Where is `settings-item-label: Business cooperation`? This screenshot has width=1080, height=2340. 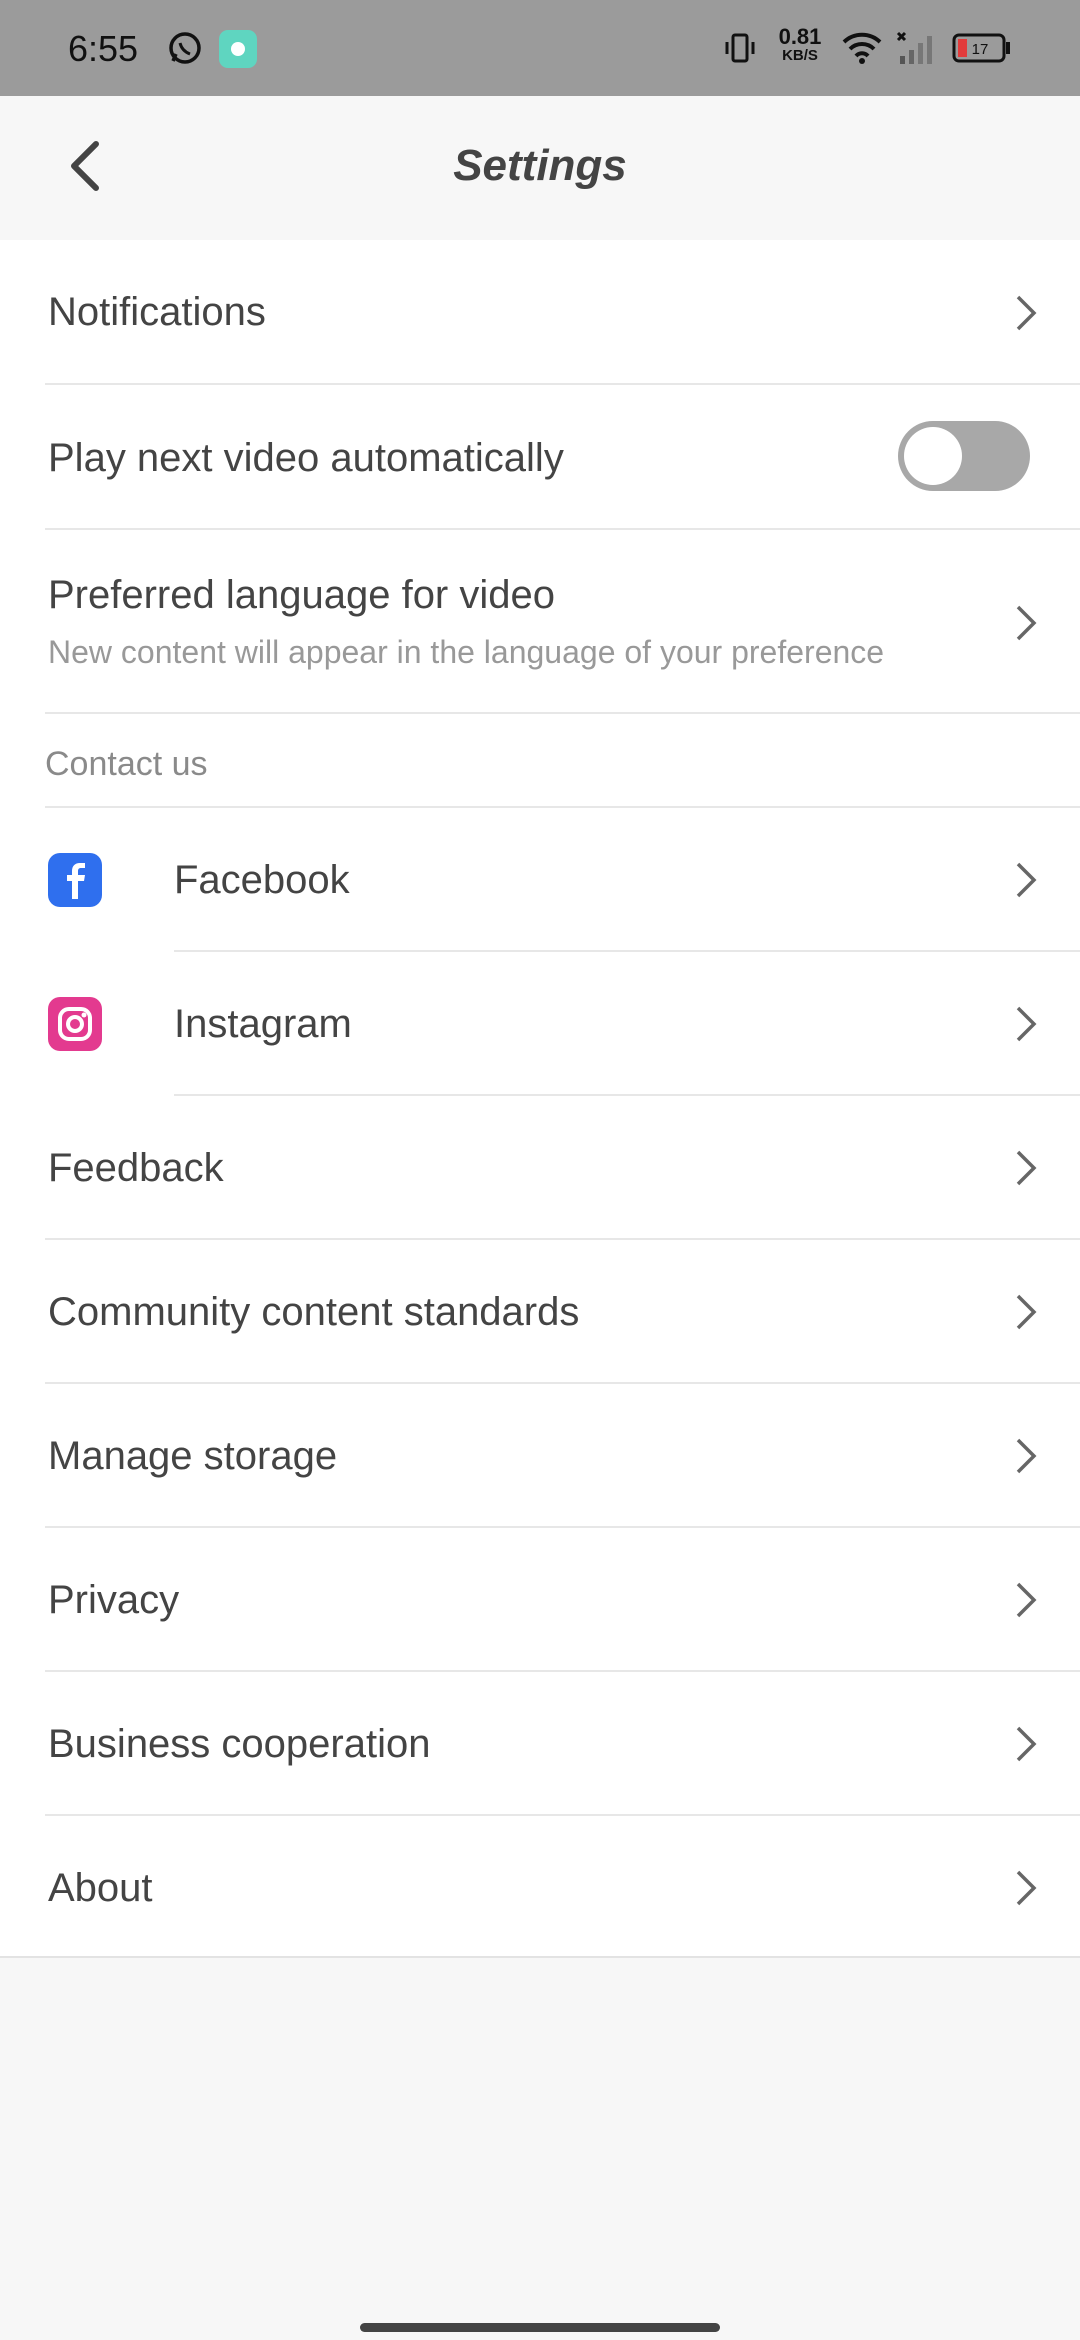 settings-item-label: Business cooperation is located at coordinates (239, 1744).